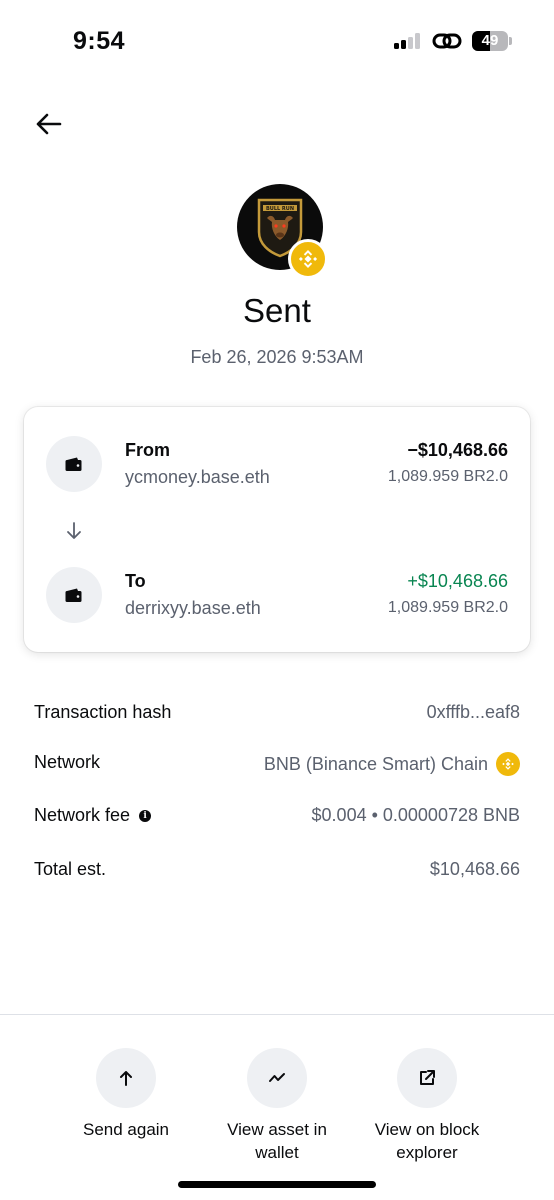  I want to click on from-amount: −$10,468.66, so click(457, 450).